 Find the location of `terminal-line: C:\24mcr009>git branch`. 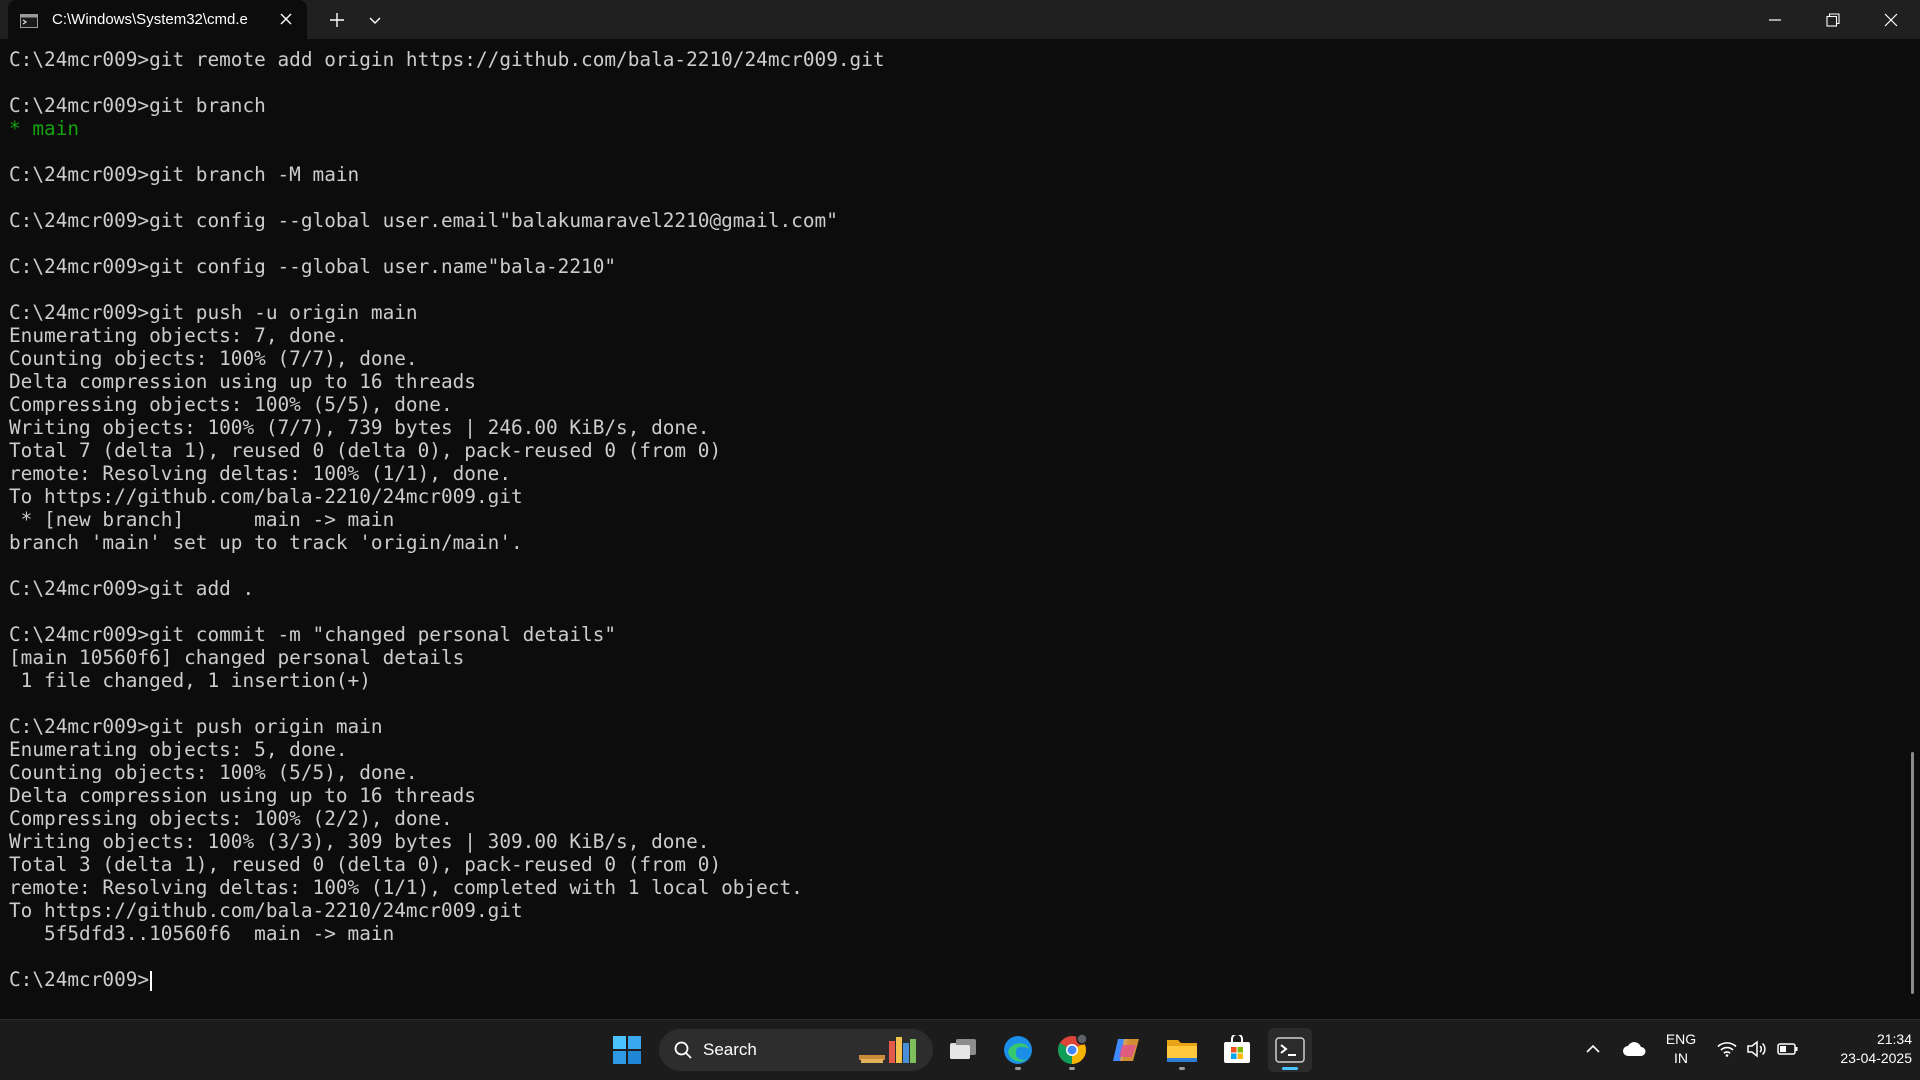

terminal-line: C:\24mcr009>git branch is located at coordinates (137, 105).